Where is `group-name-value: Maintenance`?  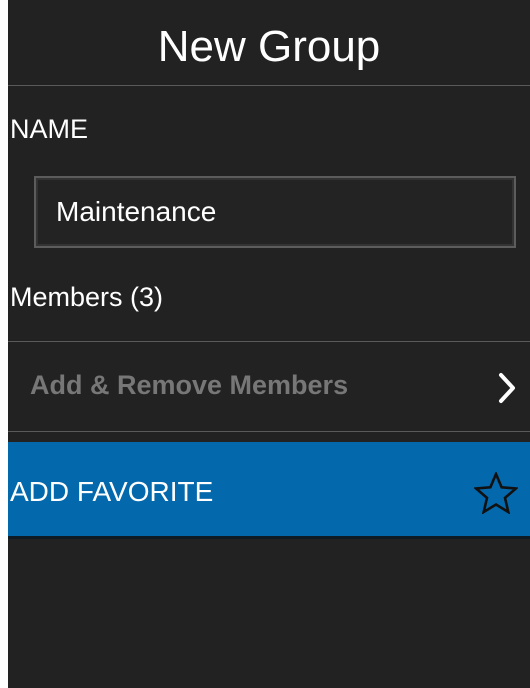 group-name-value: Maintenance is located at coordinates (136, 211).